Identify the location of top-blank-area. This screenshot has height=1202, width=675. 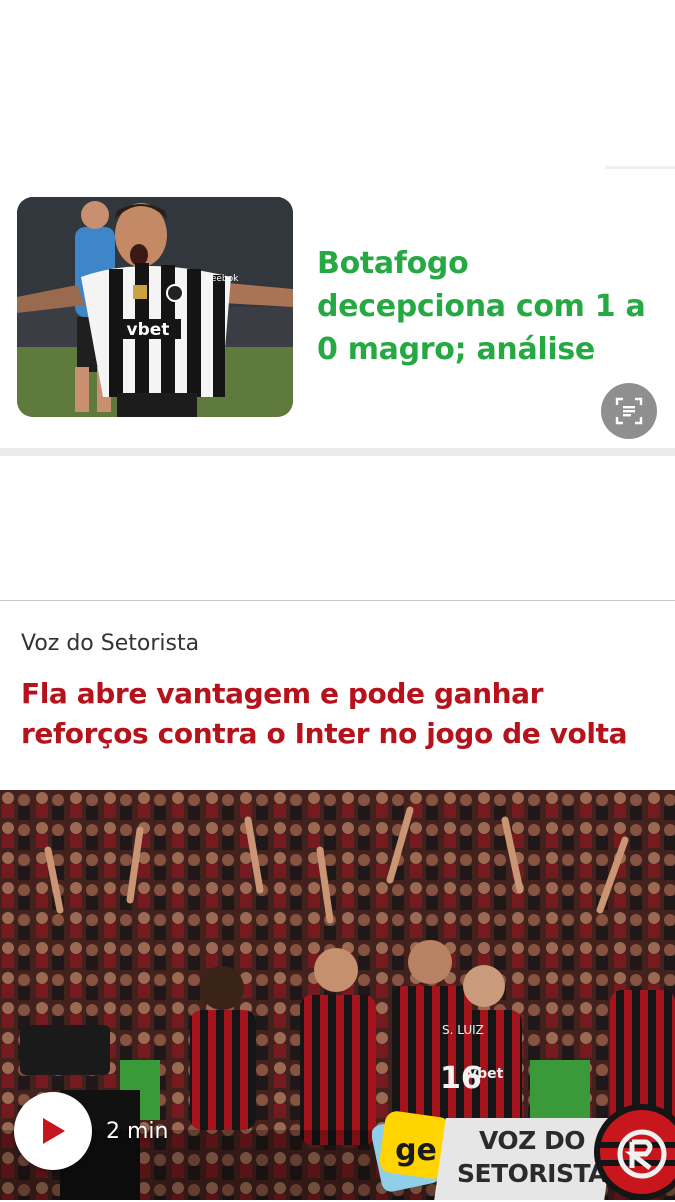
(337, 84).